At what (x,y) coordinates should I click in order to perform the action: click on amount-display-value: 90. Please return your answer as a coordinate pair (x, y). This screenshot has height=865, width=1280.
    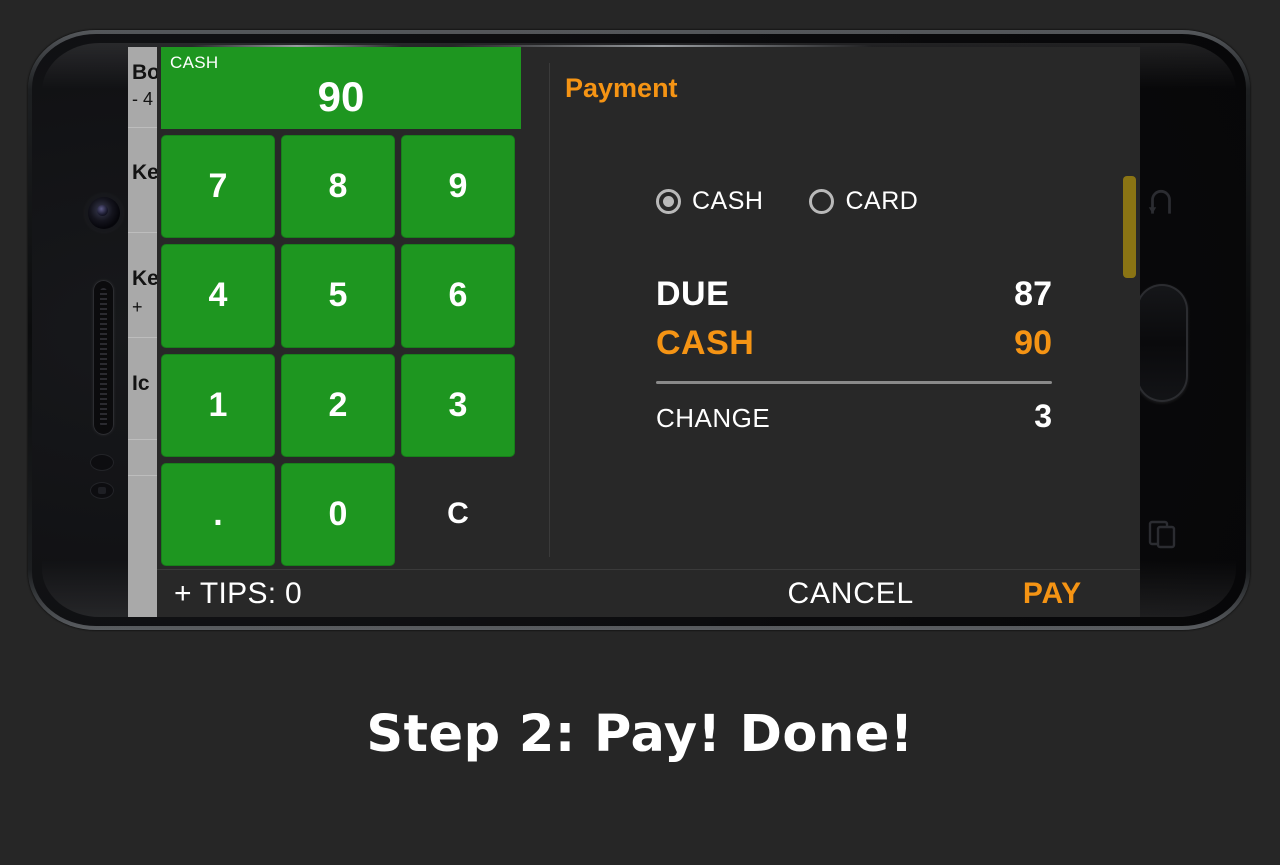
    Looking at the image, I should click on (341, 96).